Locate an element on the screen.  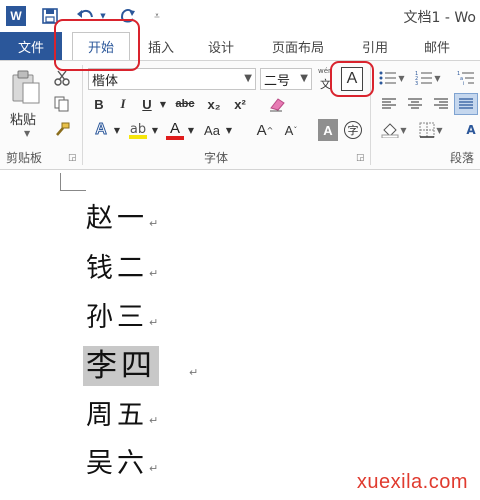
bullets-icon: ▼ is located at coordinates (392, 78).